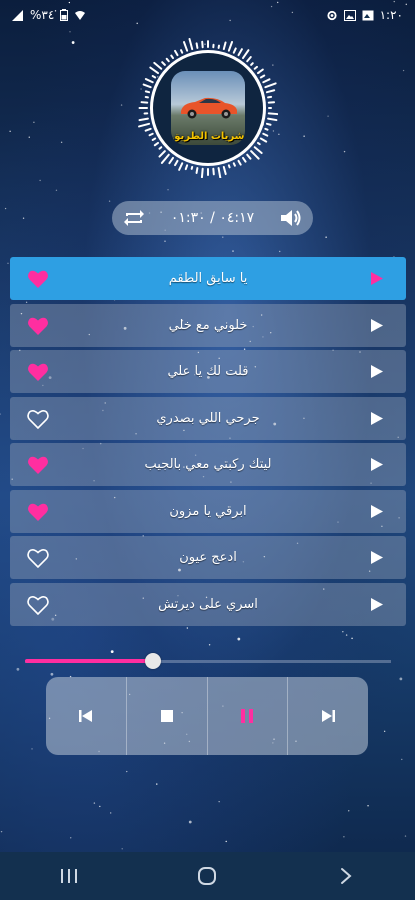 This screenshot has height=900, width=415. I want to click on song-row: ليتك ركبتي معي بالجيب, so click(208, 464).